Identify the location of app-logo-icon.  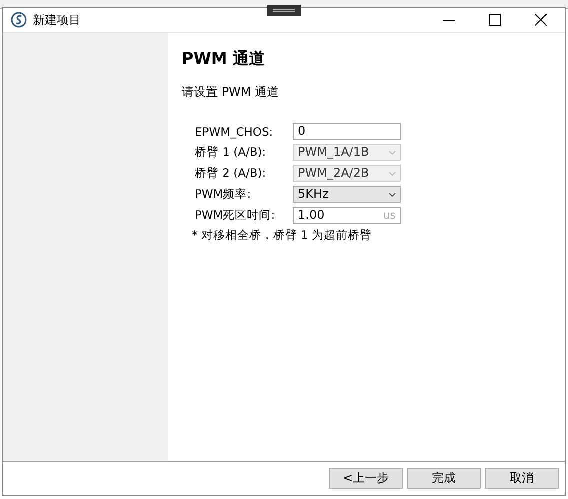
(19, 20).